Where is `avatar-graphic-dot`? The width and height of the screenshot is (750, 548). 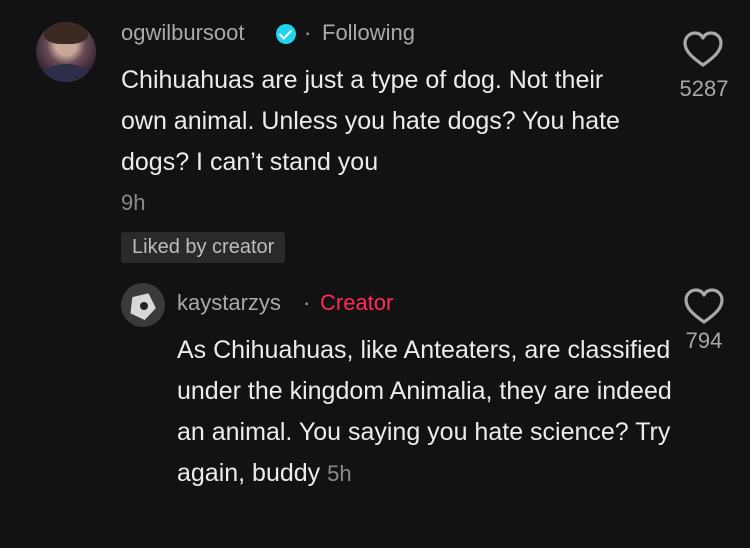 avatar-graphic-dot is located at coordinates (144, 306).